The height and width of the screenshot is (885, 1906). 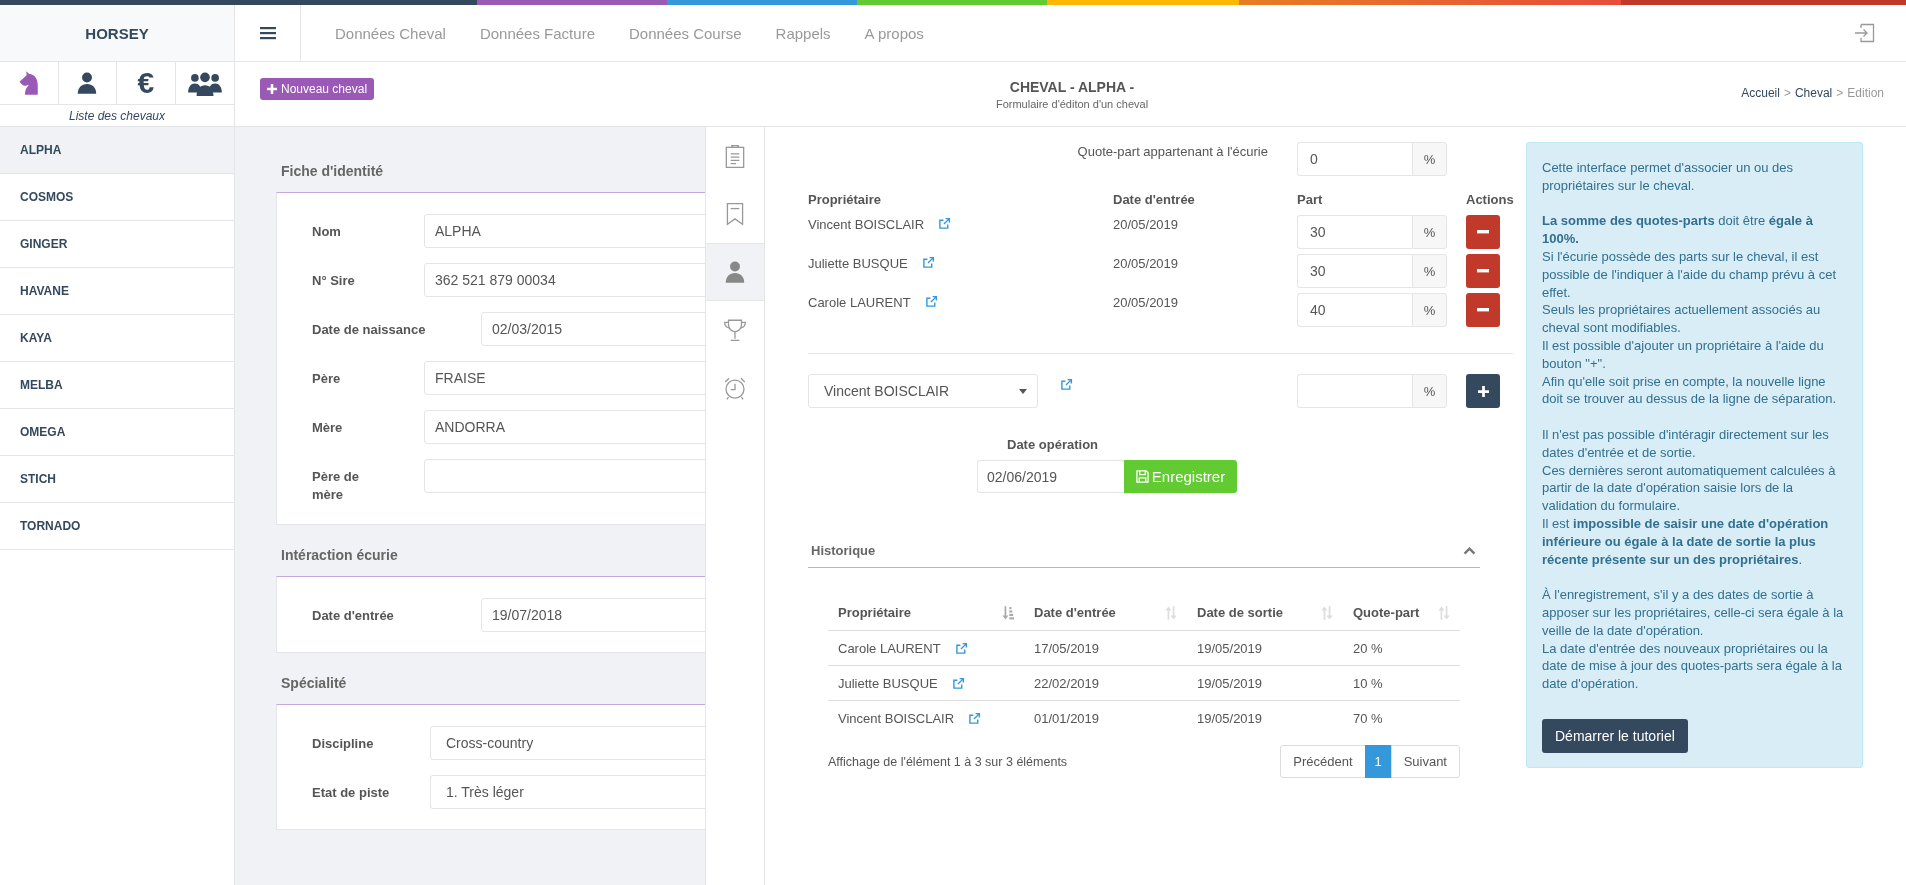 I want to click on minus-icon, so click(x=1483, y=232).